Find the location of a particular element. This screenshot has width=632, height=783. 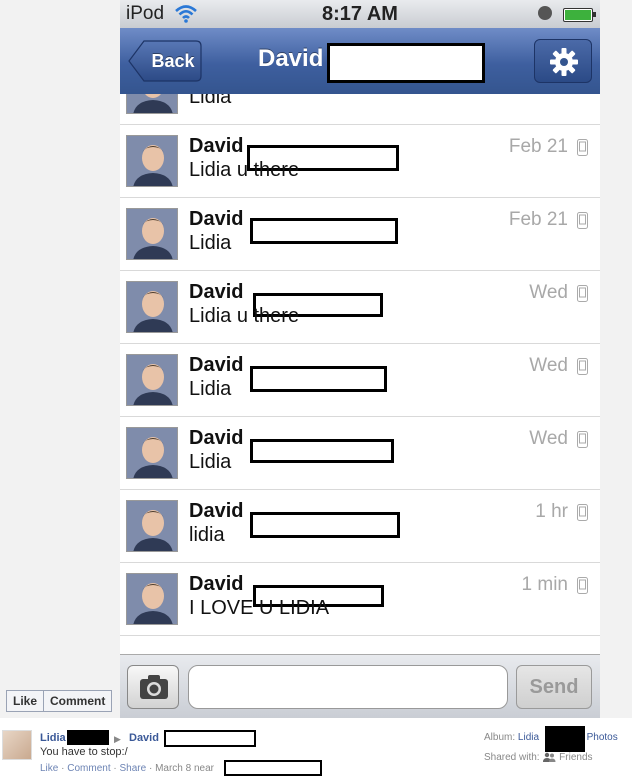

status-bar: iPod 8:17 AM is located at coordinates (360, 14).